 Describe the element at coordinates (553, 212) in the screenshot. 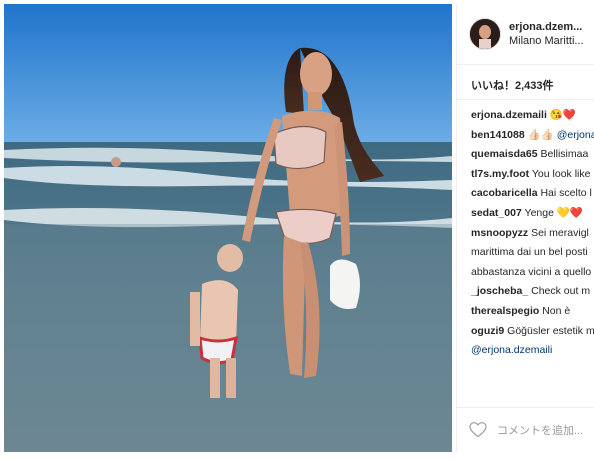

I see `comment-text: Yenge 💛❤️` at that location.